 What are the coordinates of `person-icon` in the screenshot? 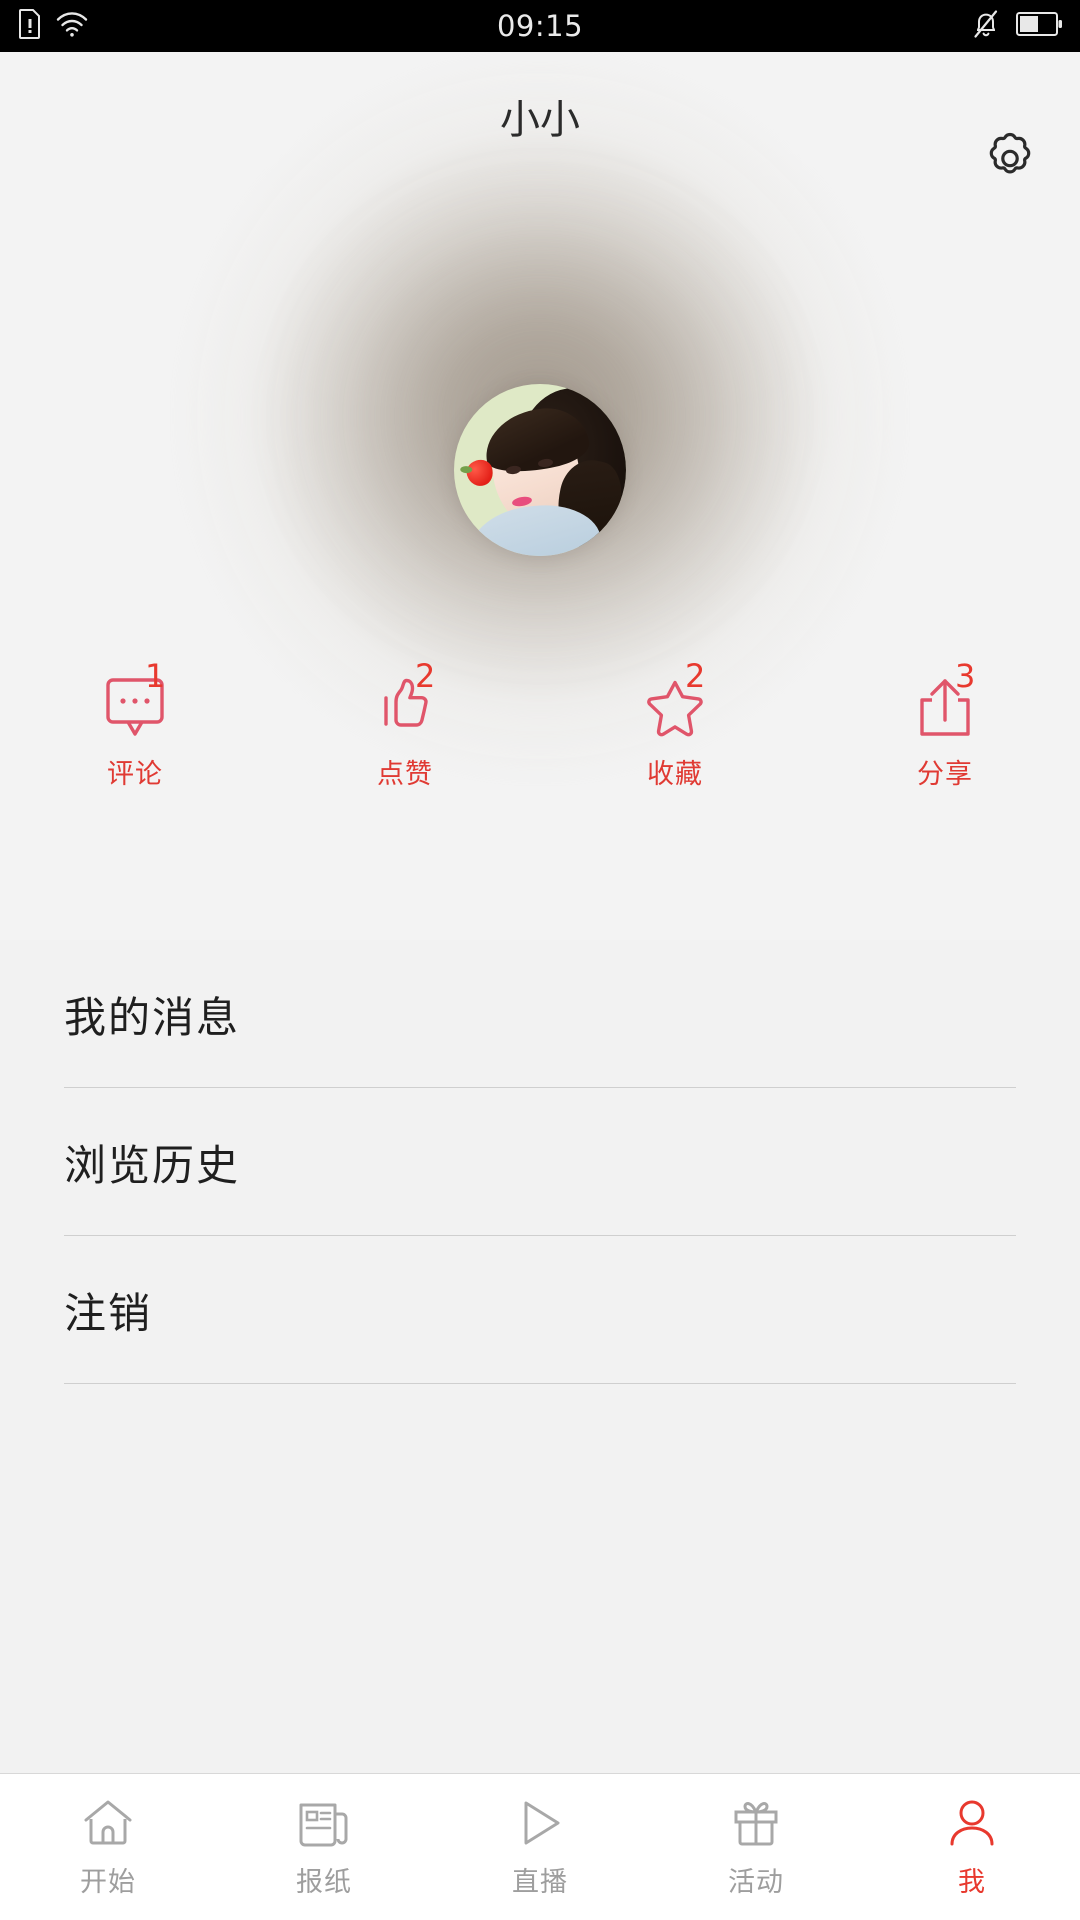 It's located at (972, 1823).